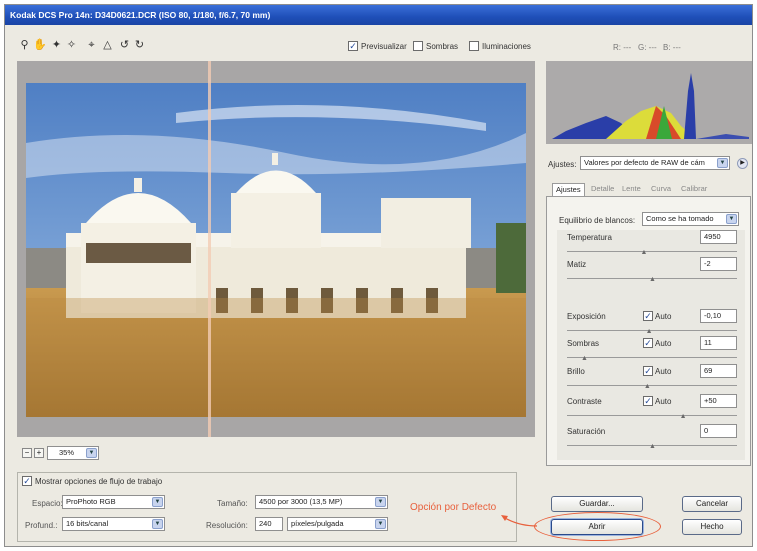 This screenshot has height=551, width=757. I want to click on highlights-checkbox, so click(474, 46).